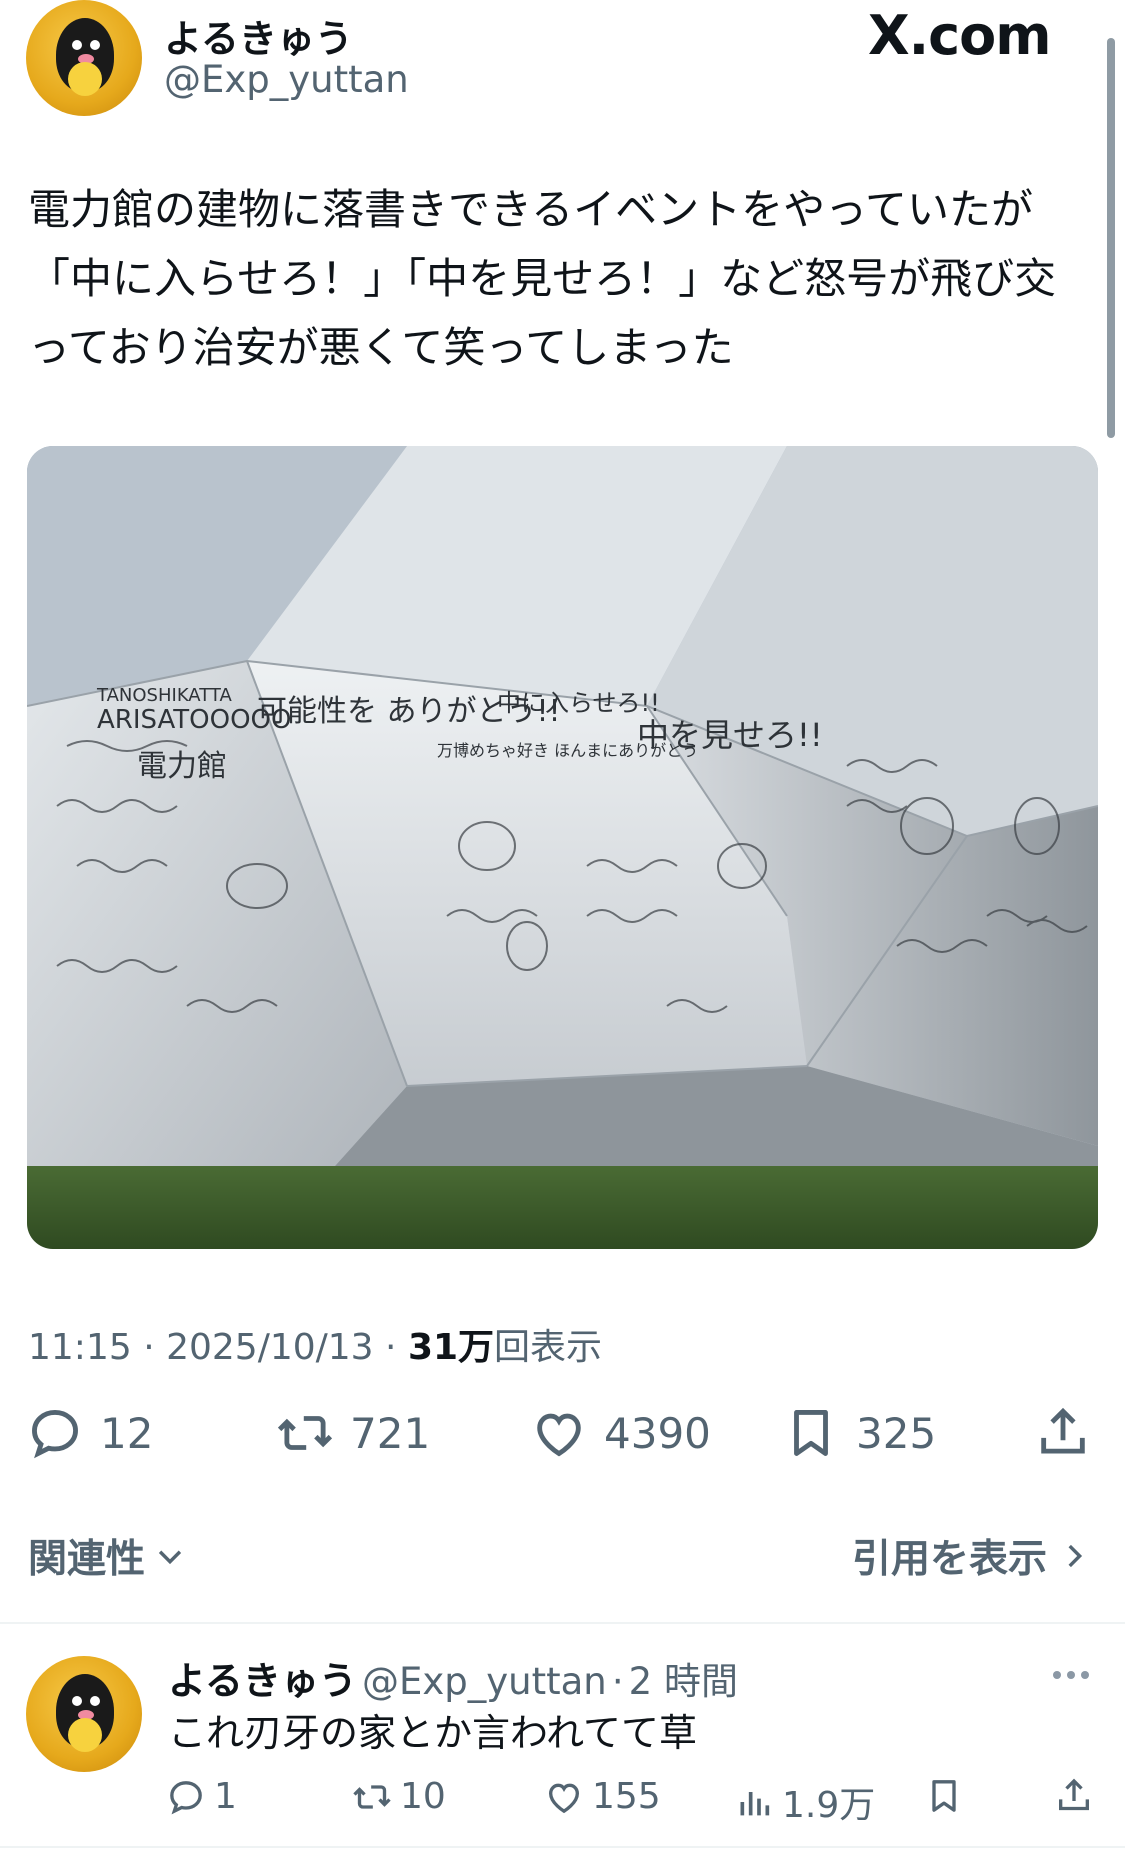 This screenshot has width=1125, height=1851. What do you see at coordinates (381, 347) in the screenshot?
I see `tweet-text-line: っており治安が悪くて笑ってしまった` at bounding box center [381, 347].